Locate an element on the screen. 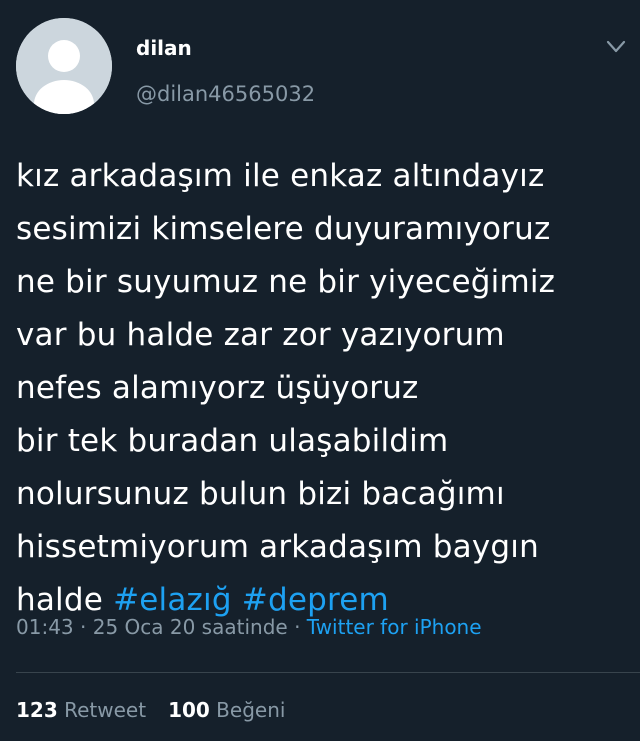 The image size is (640, 741). chevron-down-icon is located at coordinates (616, 47).